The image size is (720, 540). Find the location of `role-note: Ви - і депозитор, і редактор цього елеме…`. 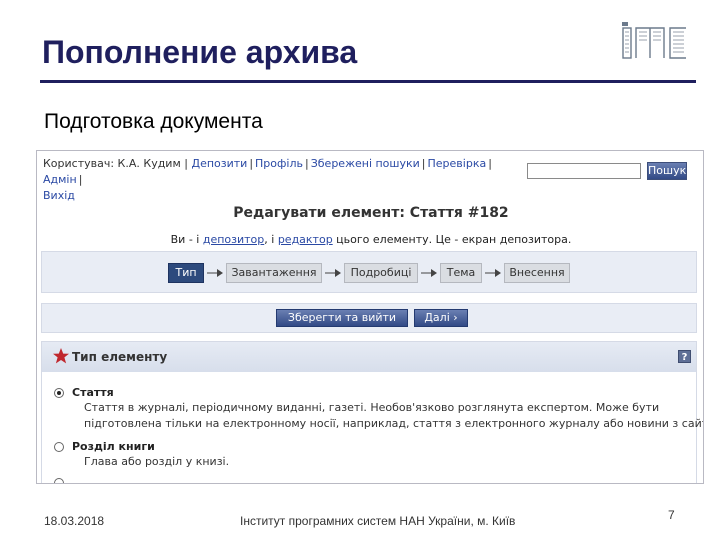

role-note: Ви - і депозитор, і редактор цього елеме… is located at coordinates (370, 239).